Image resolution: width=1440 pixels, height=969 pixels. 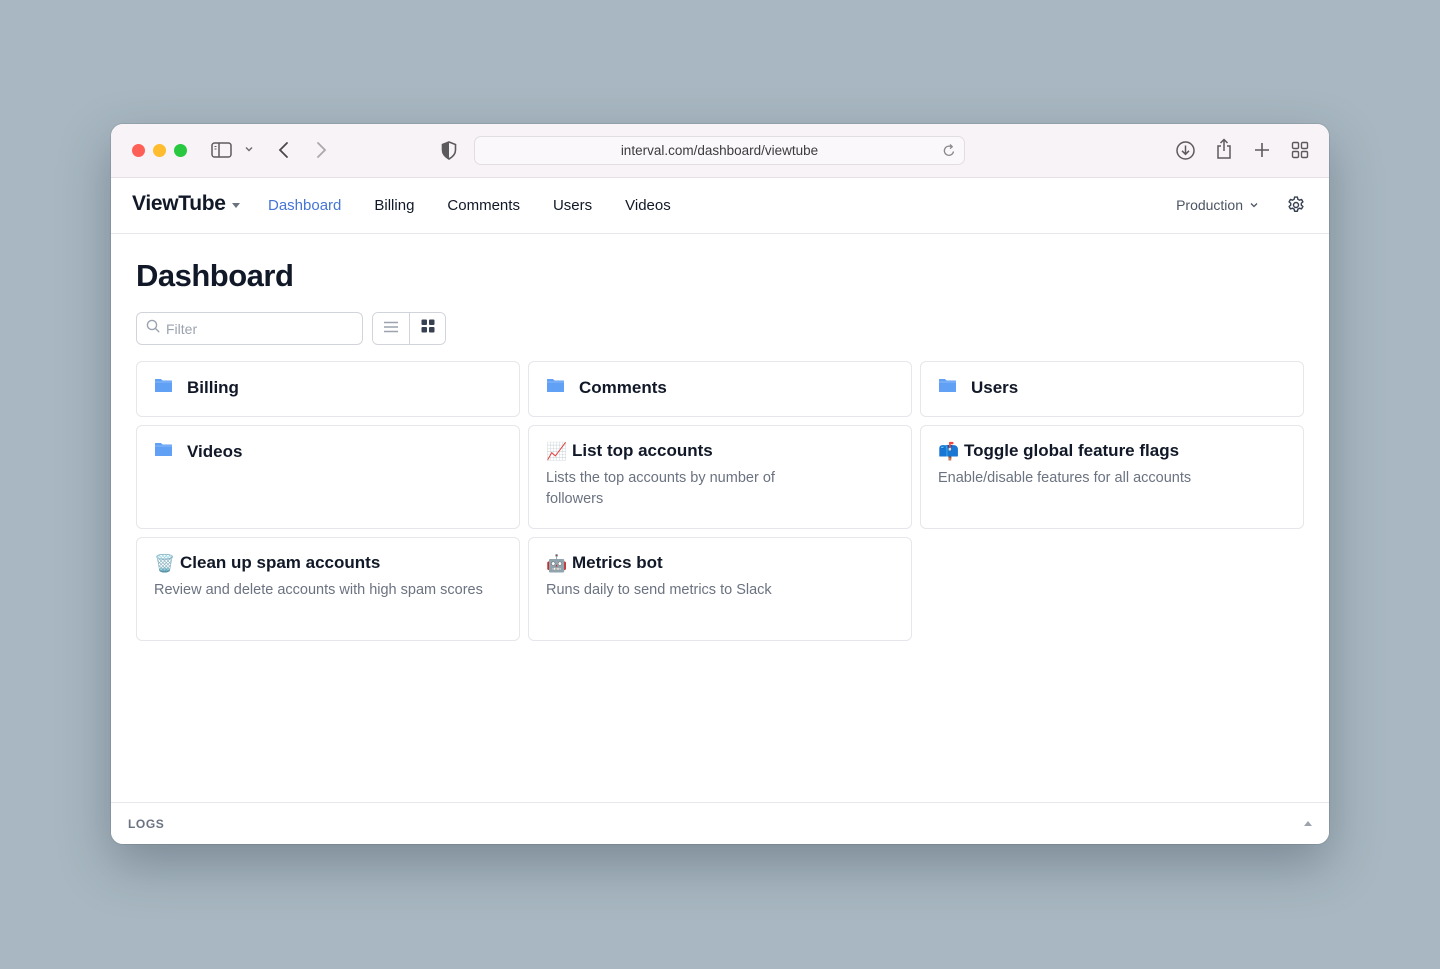 What do you see at coordinates (720, 328) in the screenshot?
I see `dashboard-toolbar` at bounding box center [720, 328].